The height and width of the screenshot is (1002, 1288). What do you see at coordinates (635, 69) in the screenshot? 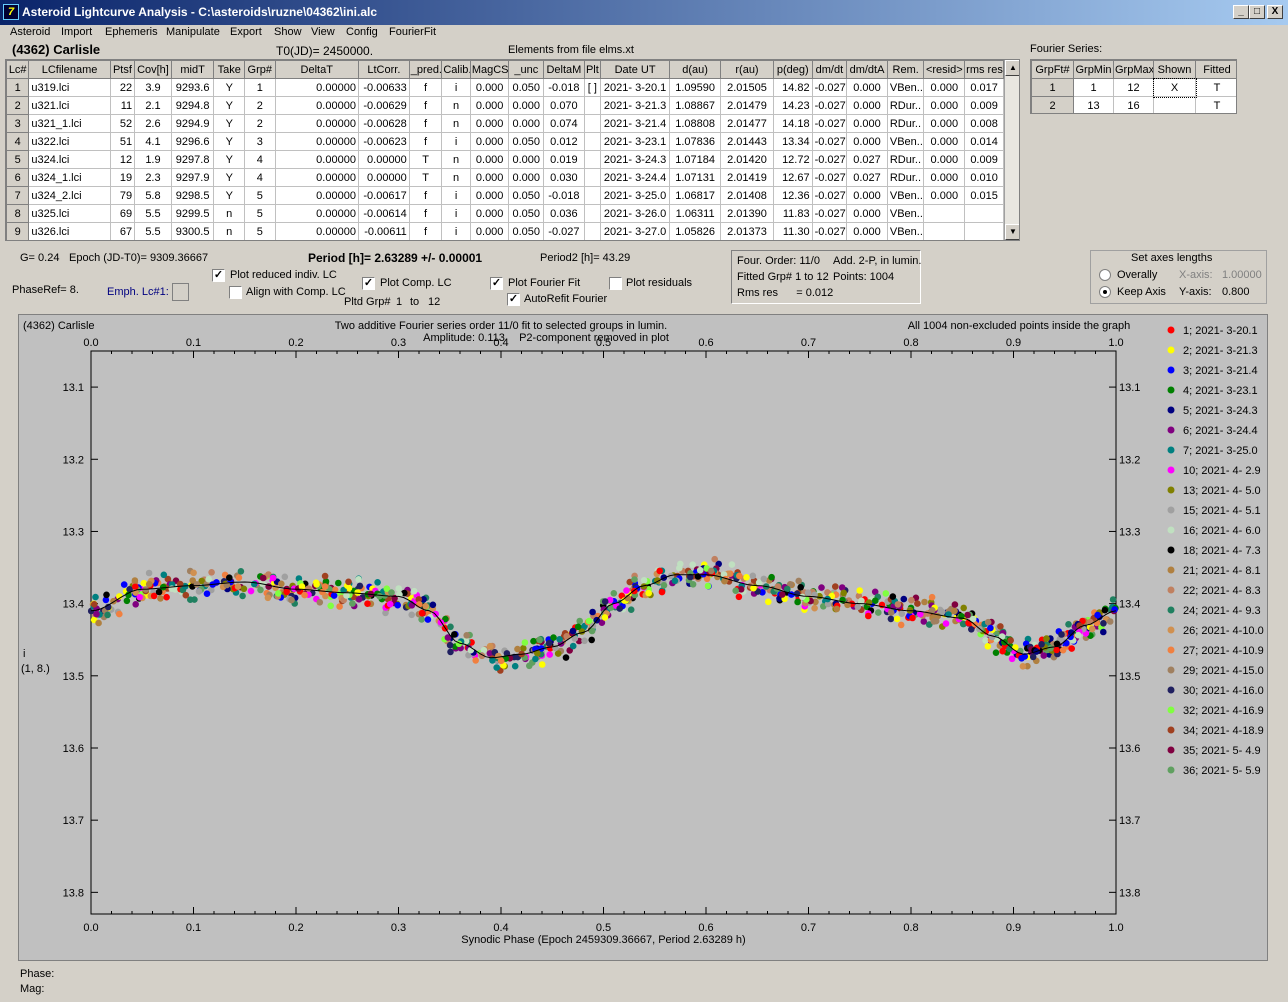
I see `lc-col-header: Date UT` at bounding box center [635, 69].